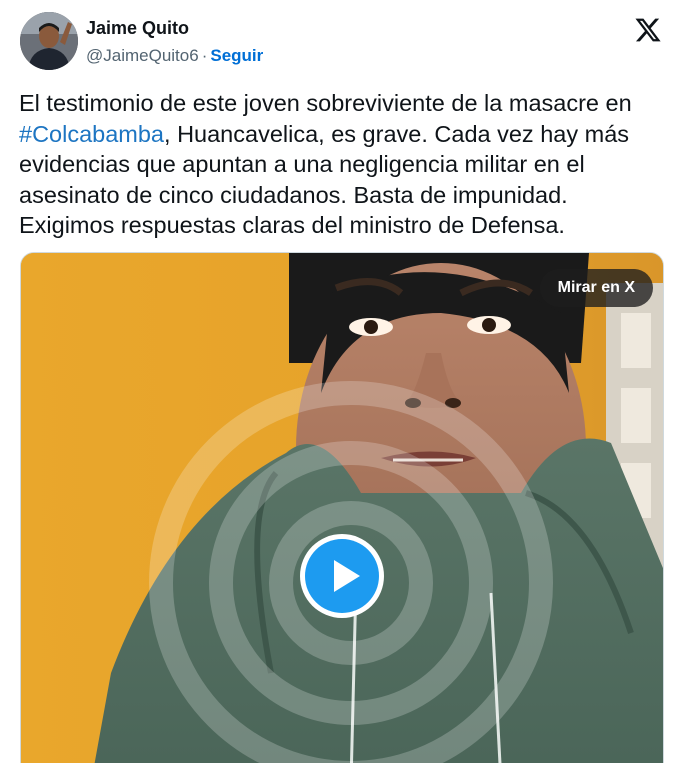 The width and height of the screenshot is (678, 763). I want to click on play-icon, so click(342, 576).